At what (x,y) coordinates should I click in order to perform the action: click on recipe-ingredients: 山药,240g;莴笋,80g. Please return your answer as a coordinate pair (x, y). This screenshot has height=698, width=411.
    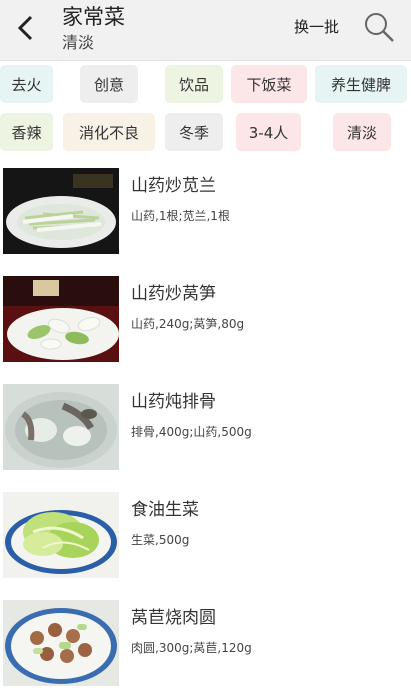
    Looking at the image, I should click on (188, 324).